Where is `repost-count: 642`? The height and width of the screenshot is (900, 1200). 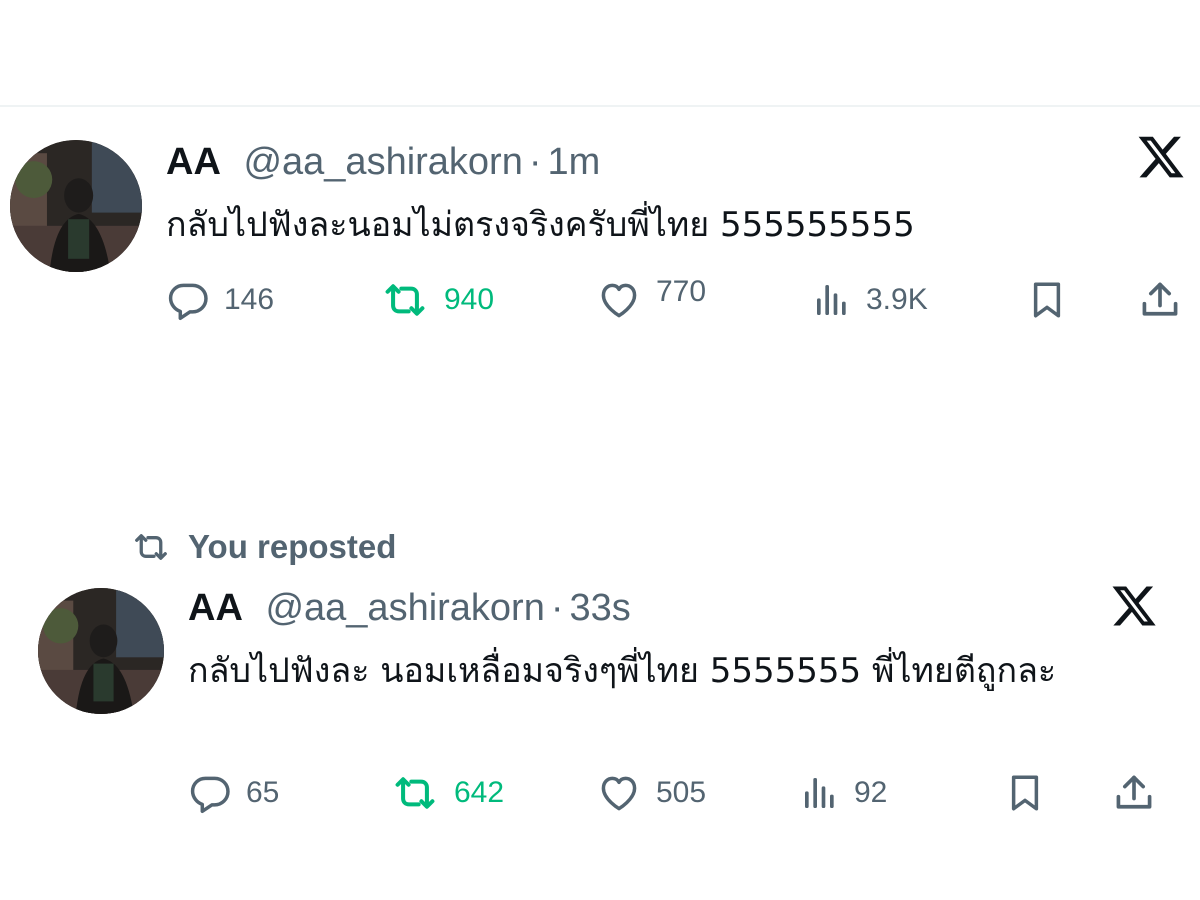
repost-count: 642 is located at coordinates (479, 792).